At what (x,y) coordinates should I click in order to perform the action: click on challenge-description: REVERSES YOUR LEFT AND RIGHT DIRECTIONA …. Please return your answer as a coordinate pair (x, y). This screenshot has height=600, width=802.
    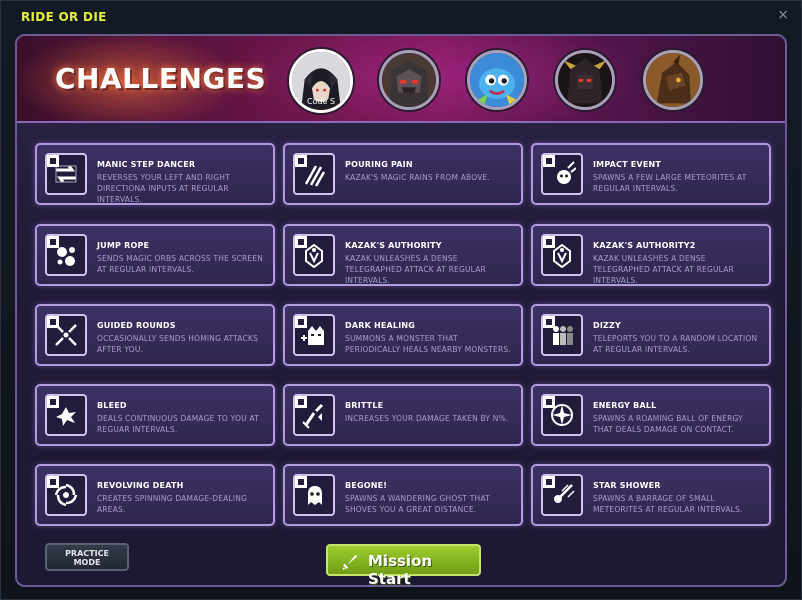
    Looking at the image, I should click on (163, 188).